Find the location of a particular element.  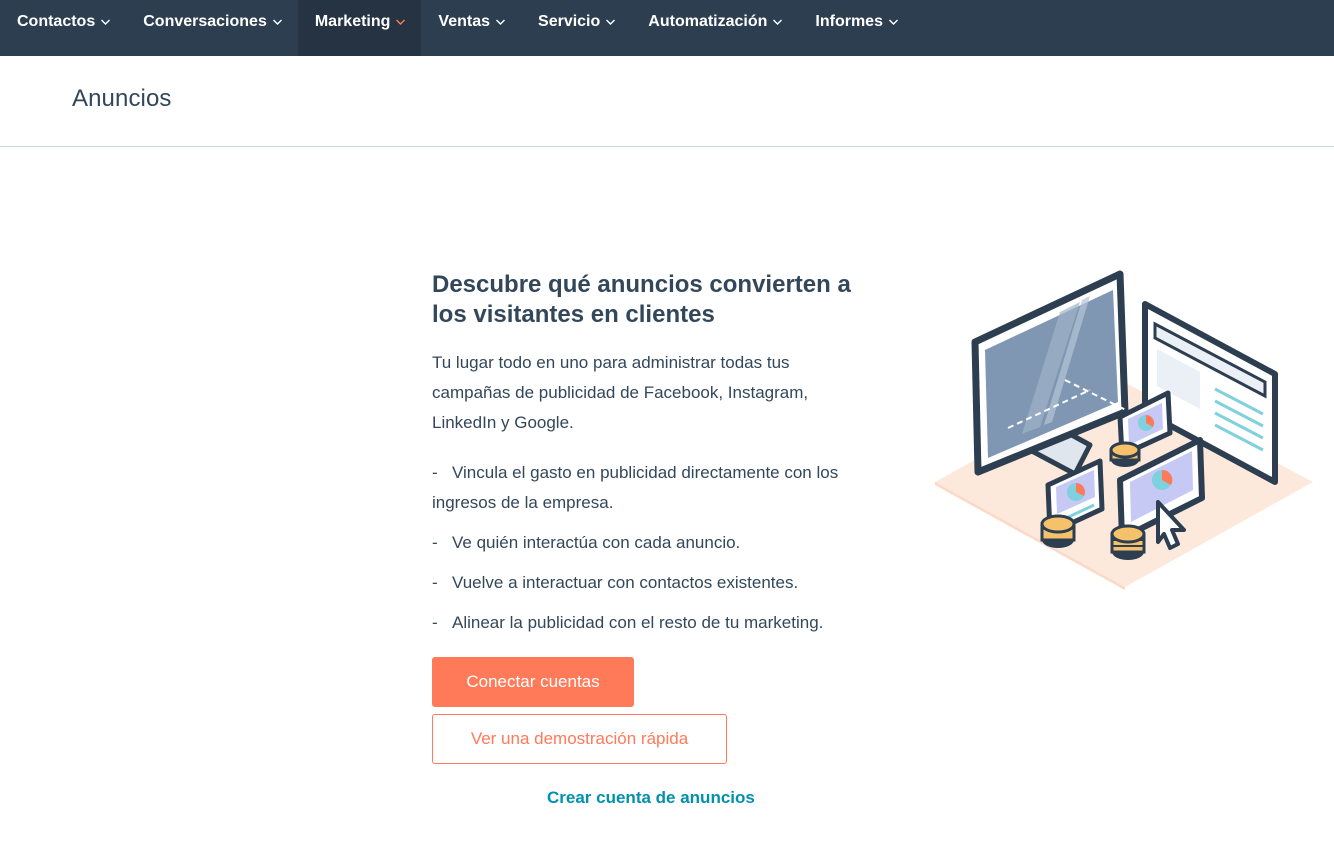

nav-item-automatizacion: Automatización is located at coordinates (714, 28).